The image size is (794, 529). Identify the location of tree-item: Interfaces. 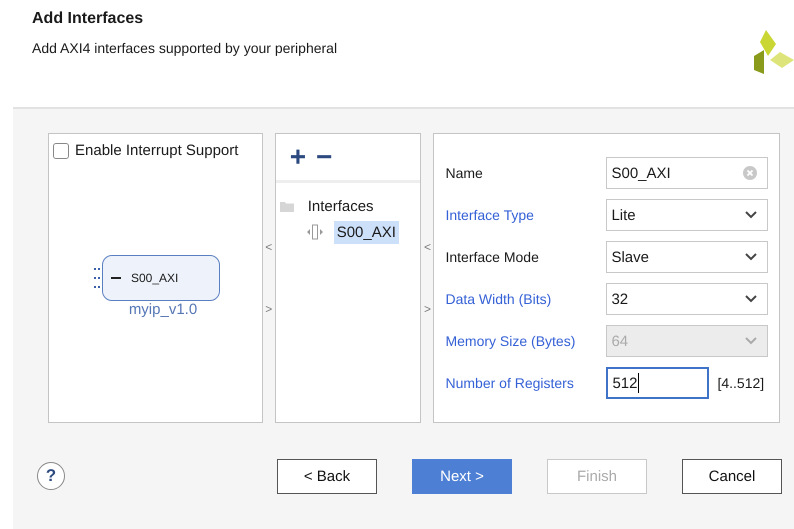
(340, 206).